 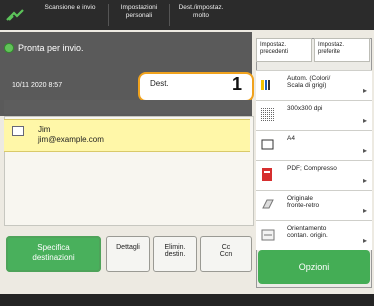 I want to click on bottom-bar, so click(x=187, y=300).